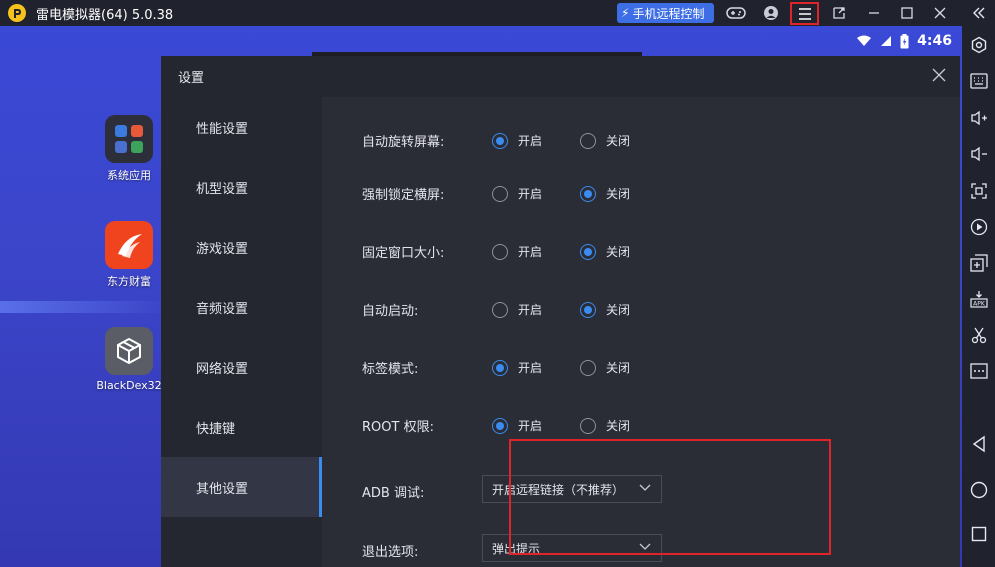 This screenshot has width=995, height=567. I want to click on option-label: 自动启动:, so click(390, 311).